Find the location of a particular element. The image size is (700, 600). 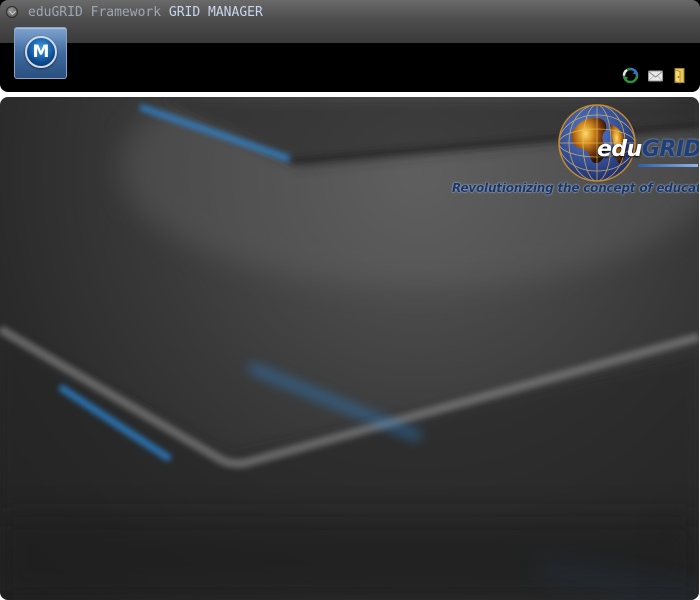

network-sync-icon is located at coordinates (630, 75).